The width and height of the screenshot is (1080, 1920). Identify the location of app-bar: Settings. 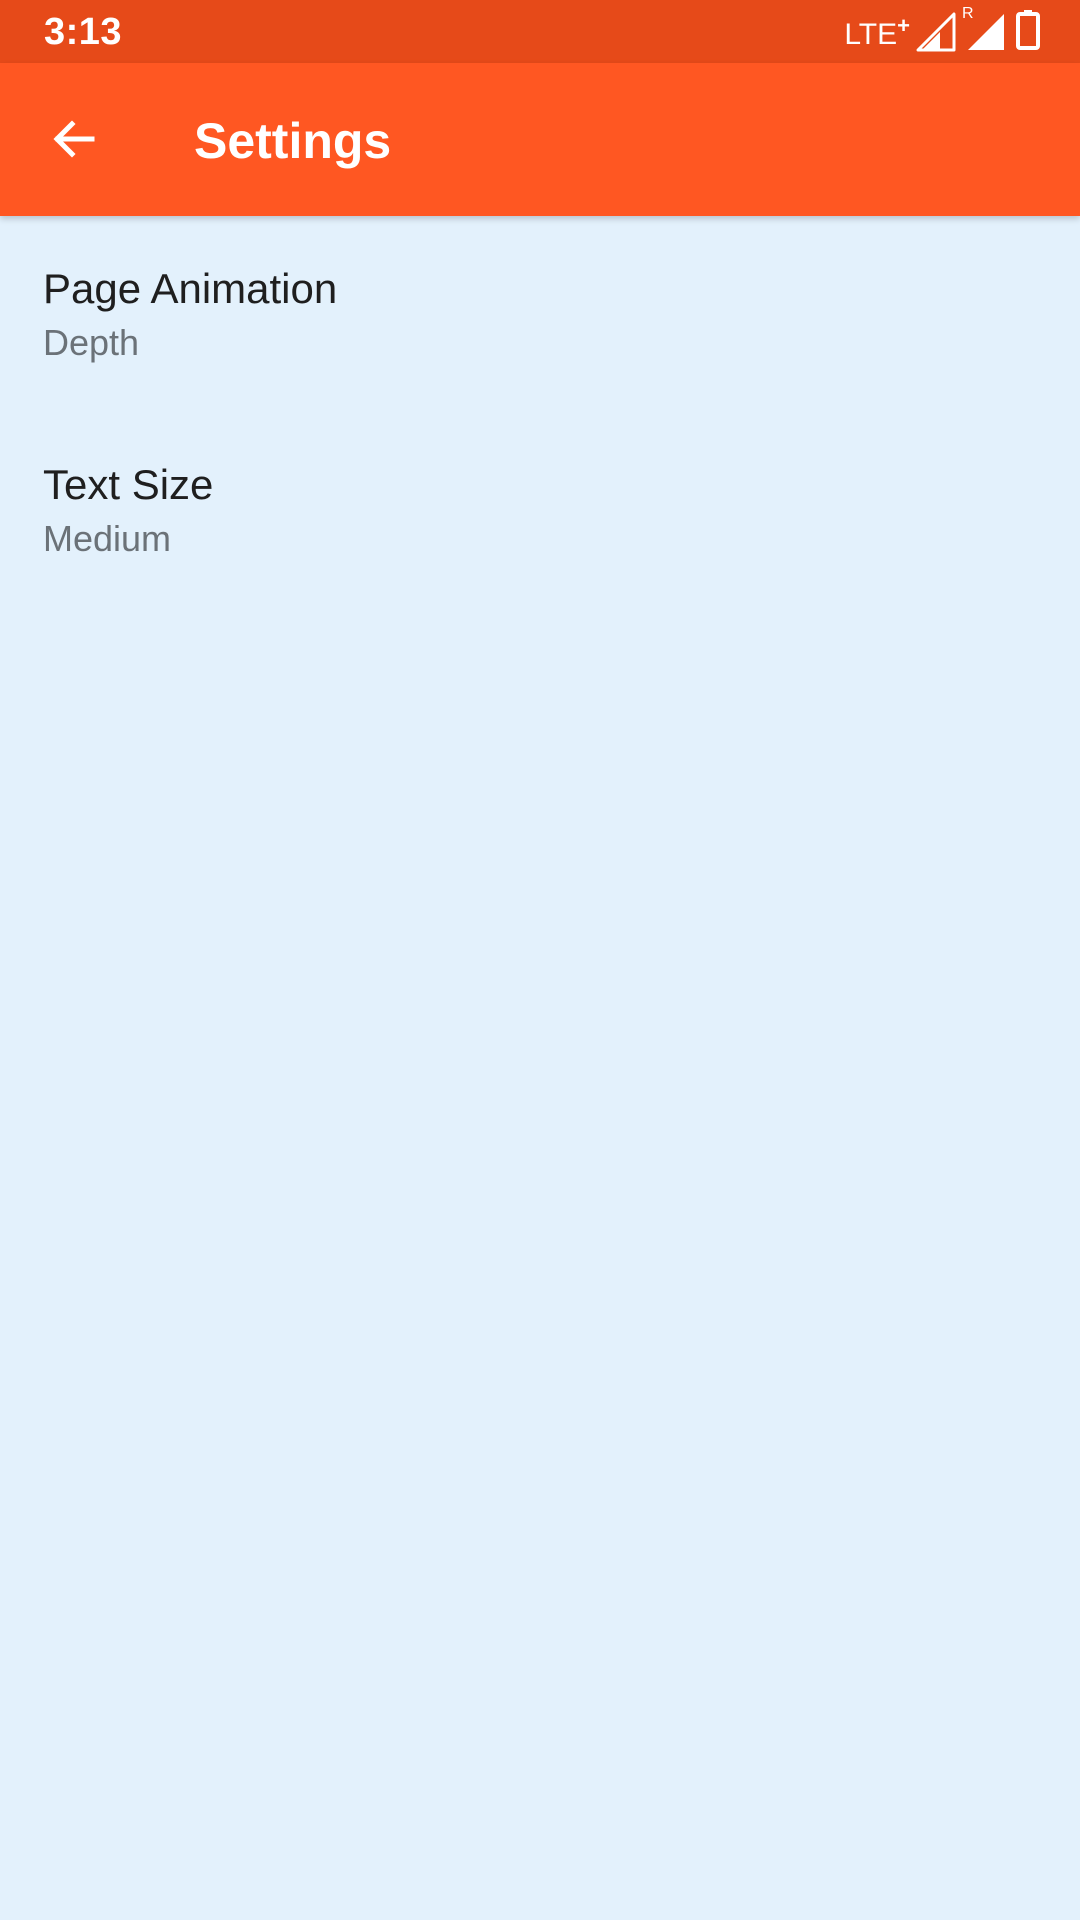
(540, 139).